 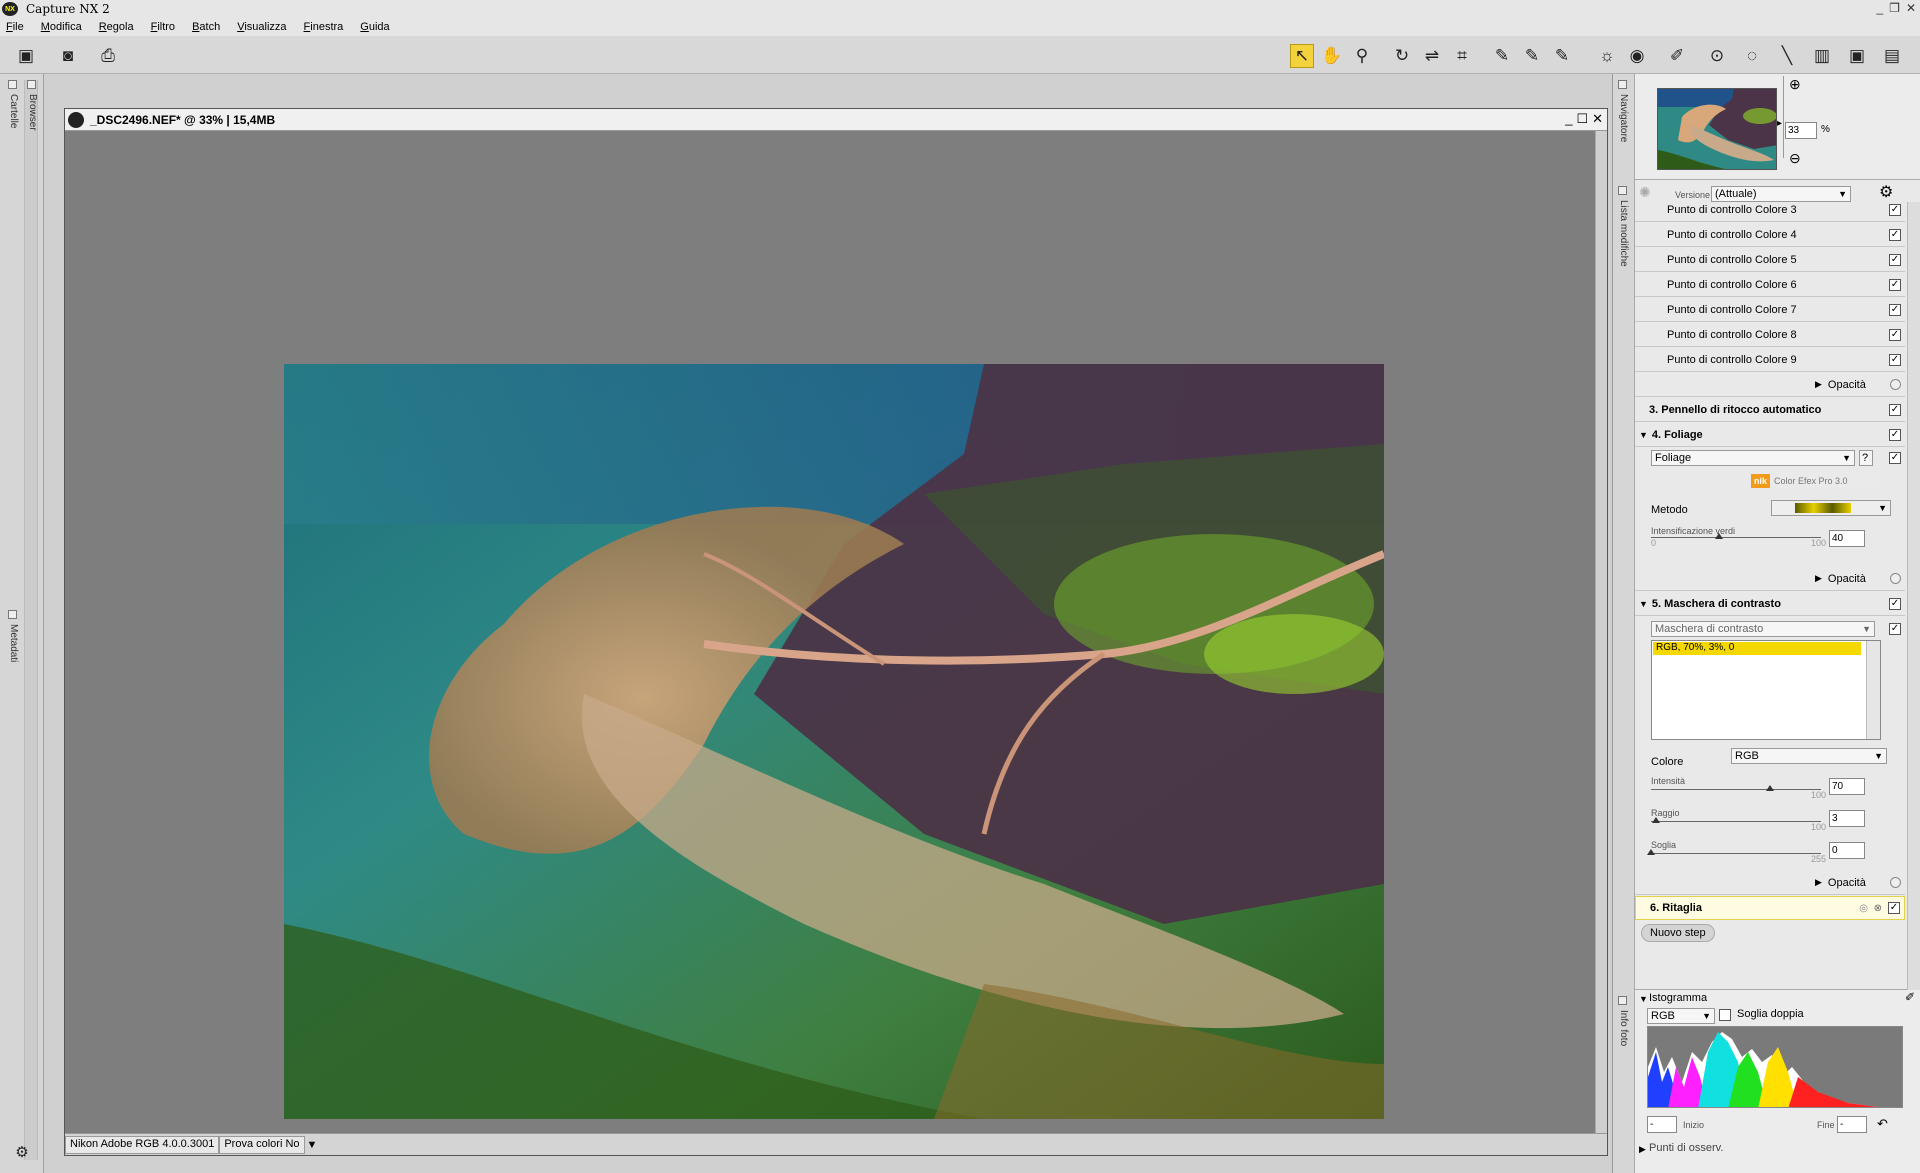 What do you see at coordinates (1734, 852) in the screenshot?
I see `threshold-slider` at bounding box center [1734, 852].